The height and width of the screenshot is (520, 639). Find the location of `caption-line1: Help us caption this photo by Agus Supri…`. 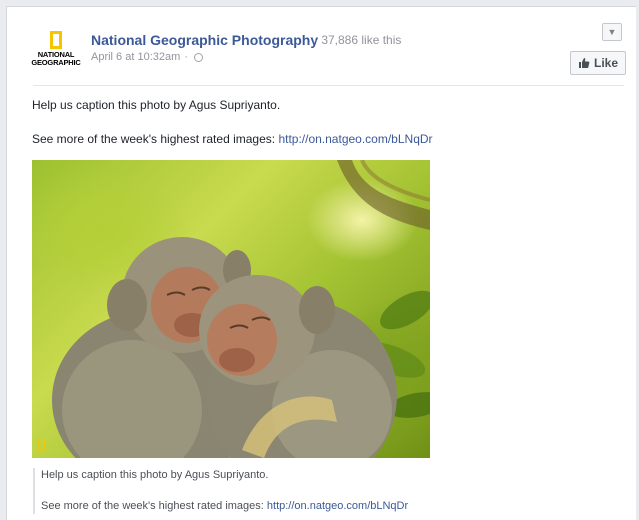

caption-line1: Help us caption this photo by Agus Supri… is located at coordinates (155, 475).